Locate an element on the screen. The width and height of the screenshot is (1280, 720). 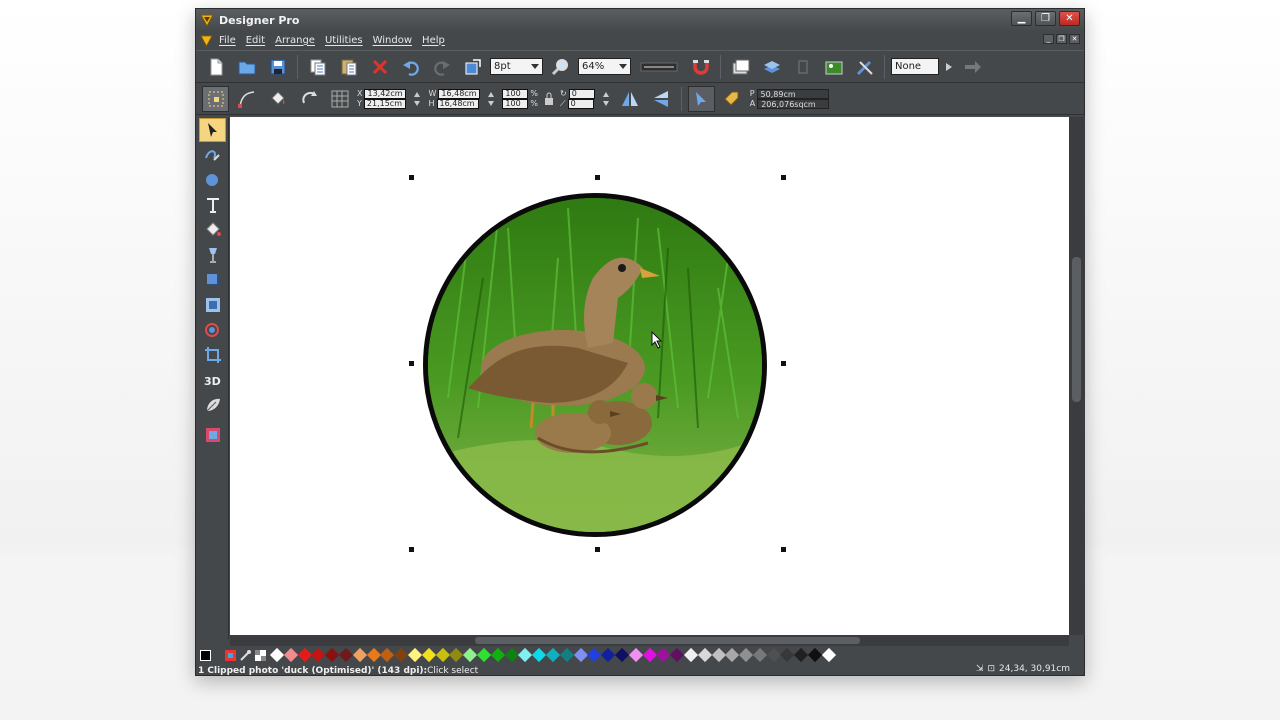
3d-tool: 3D is located at coordinates (212, 380).